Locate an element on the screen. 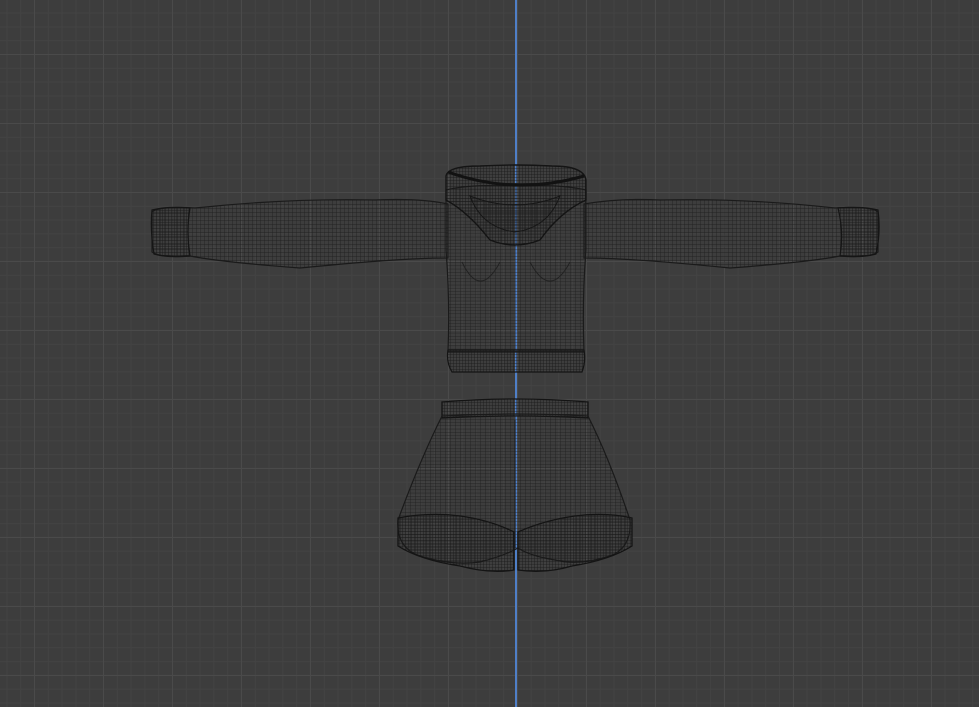 This screenshot has height=707, width=979. right-sleeve is located at coordinates (731, 233).